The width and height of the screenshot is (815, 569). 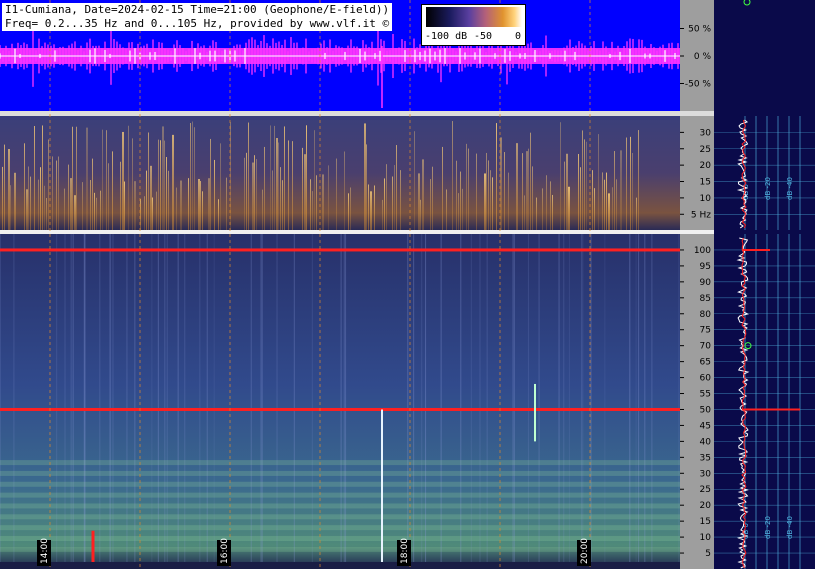 What do you see at coordinates (357, 113) in the screenshot?
I see `panel-separator` at bounding box center [357, 113].